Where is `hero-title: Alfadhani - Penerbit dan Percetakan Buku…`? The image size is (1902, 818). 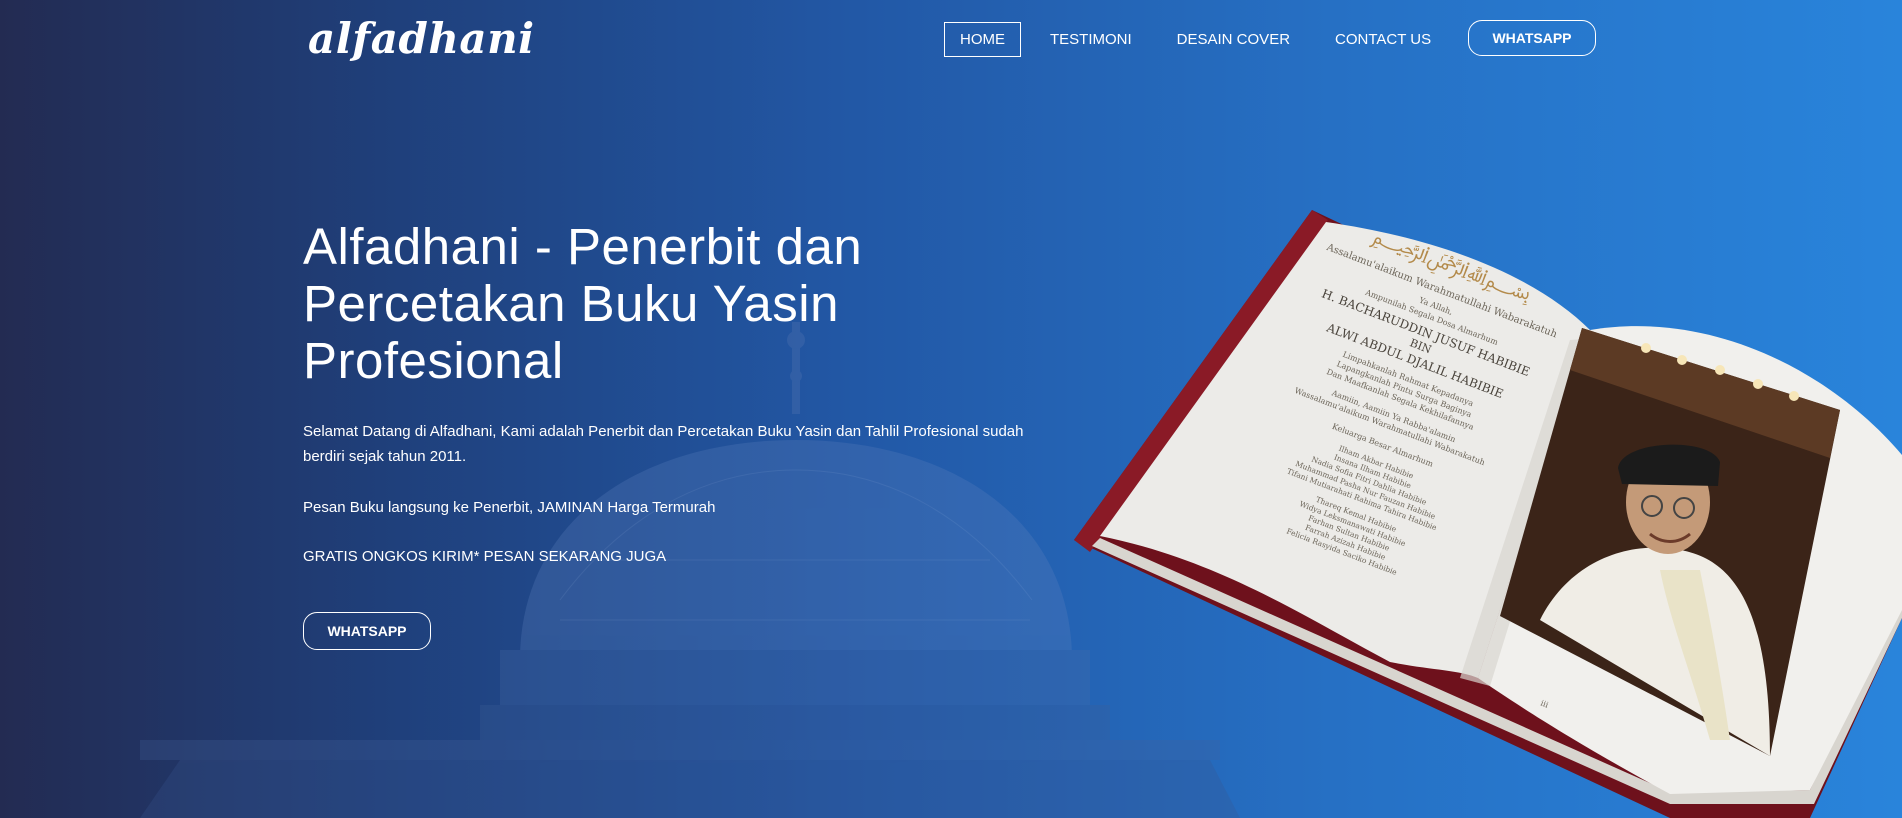 hero-title: Alfadhani - Penerbit dan Percetakan Buku… is located at coordinates (583, 303).